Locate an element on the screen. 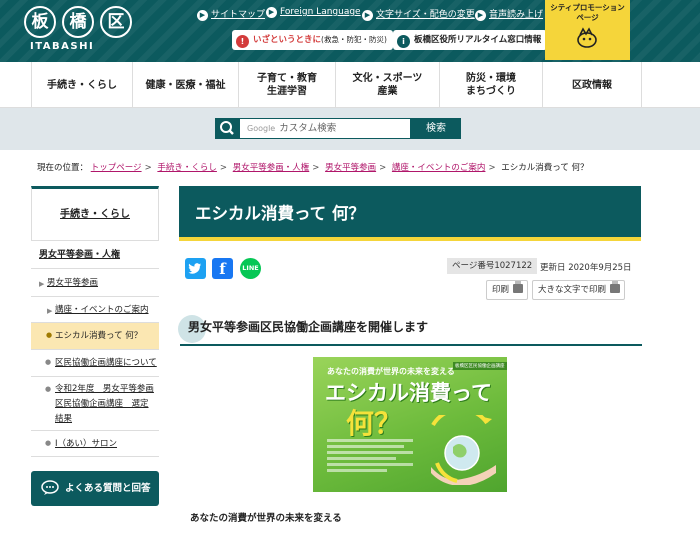 This screenshot has width=700, height=537. large-print-button: 大きな文字で印刷 is located at coordinates (579, 290).